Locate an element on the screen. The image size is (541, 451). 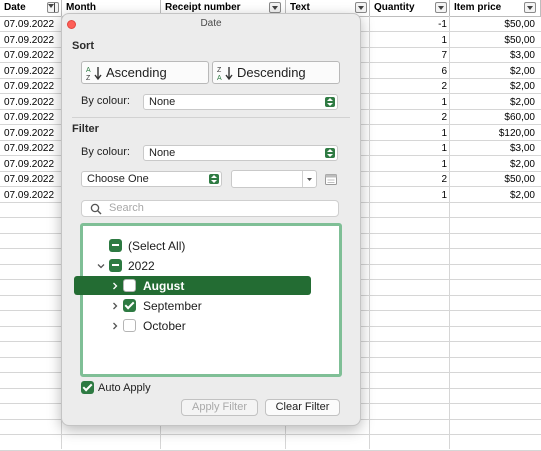
apply-filter-button: Apply Filter is located at coordinates (219, 407).